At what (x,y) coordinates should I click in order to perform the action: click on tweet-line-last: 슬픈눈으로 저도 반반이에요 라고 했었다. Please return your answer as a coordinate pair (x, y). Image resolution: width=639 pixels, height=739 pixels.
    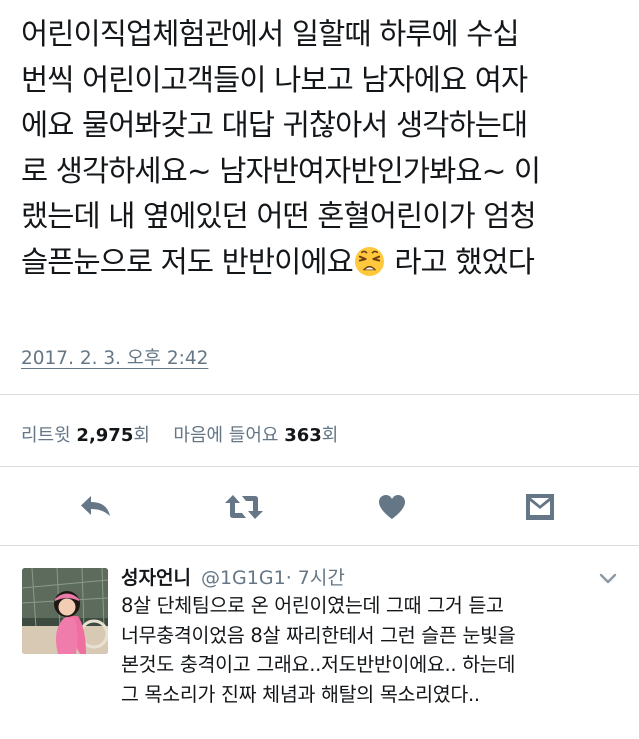
    Looking at the image, I should click on (323, 263).